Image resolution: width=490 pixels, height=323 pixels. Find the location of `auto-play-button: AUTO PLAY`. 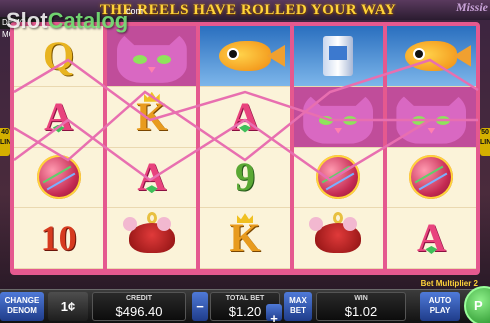

auto-play-button: AUTO PLAY is located at coordinates (440, 306).